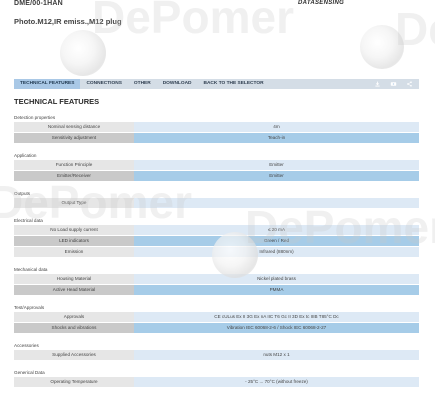 Image resolution: width=435 pixels, height=400 pixels. I want to click on spec-label: LED indicators, so click(74, 241).